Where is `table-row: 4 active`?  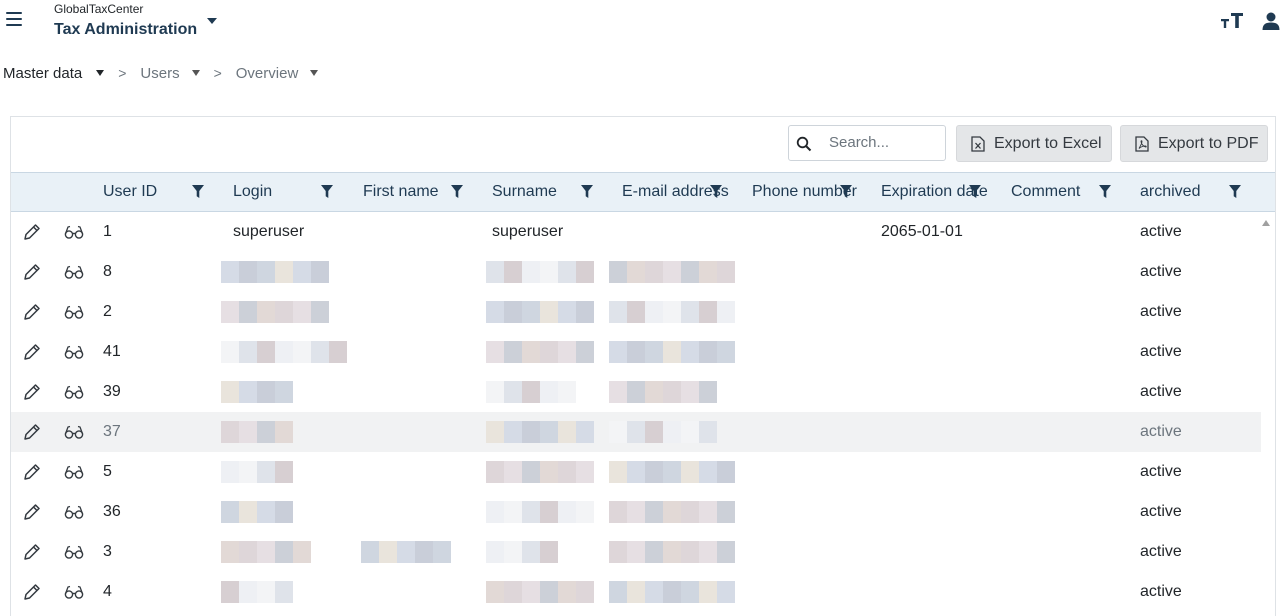 table-row: 4 active is located at coordinates (636, 590).